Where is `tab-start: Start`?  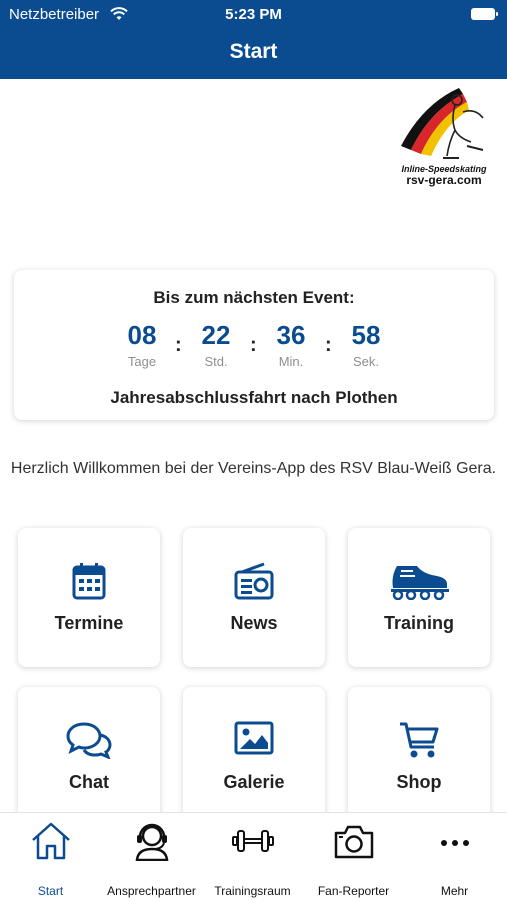
tab-start: Start is located at coordinates (50, 857).